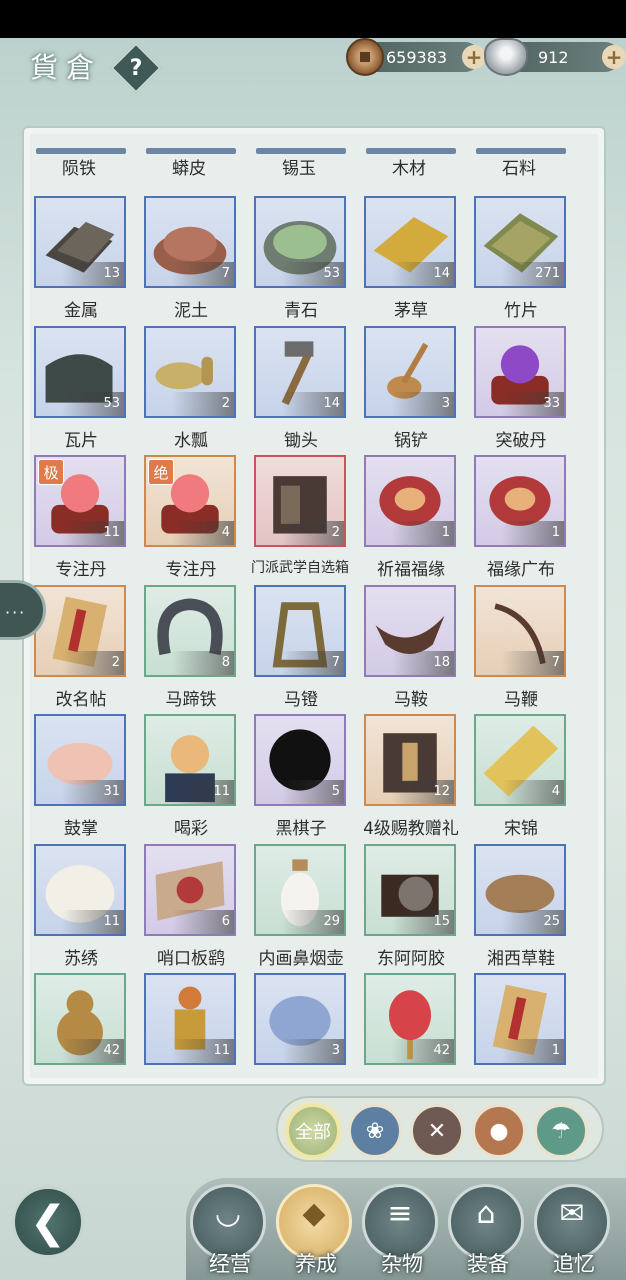  Describe the element at coordinates (402, 1264) in the screenshot. I see `tab-label: 杂物` at that location.